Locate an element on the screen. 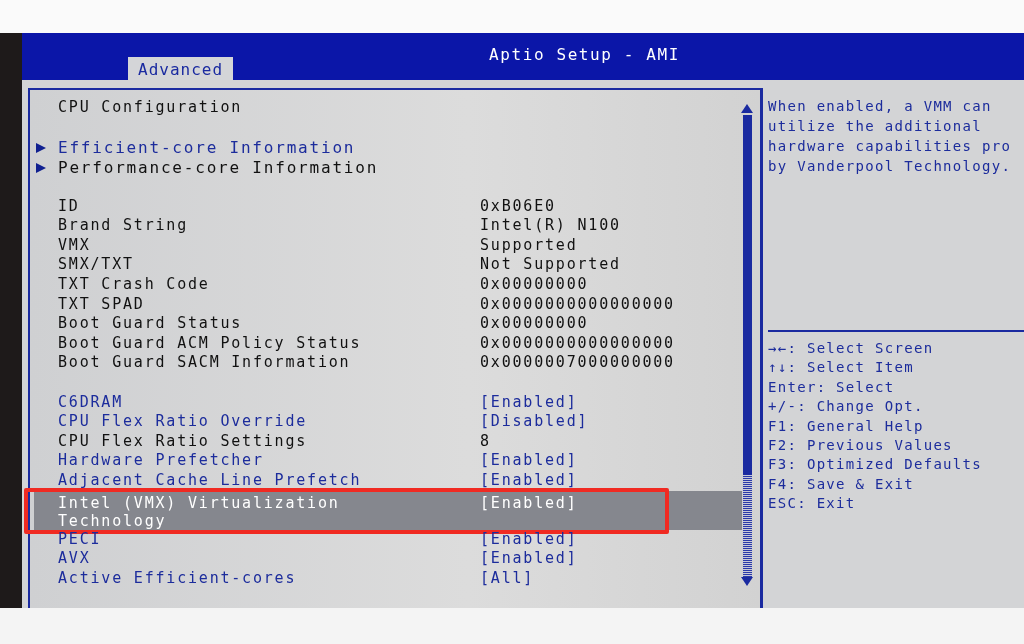 This screenshot has height=644, width=1024. info-label: Boot Guard SACM Information is located at coordinates (204, 362).